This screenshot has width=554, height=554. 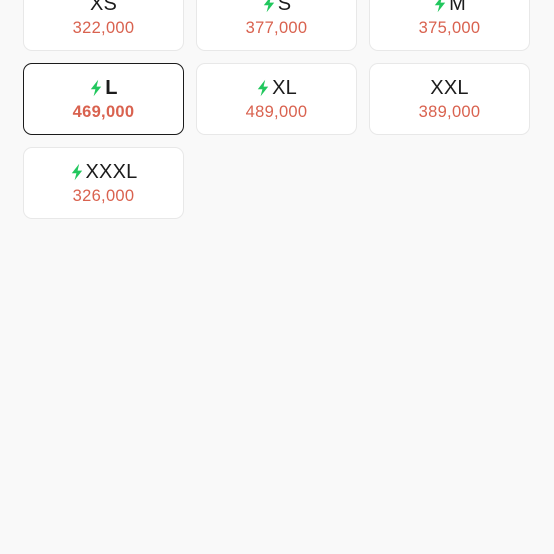 I want to click on size-label-row: S, so click(x=277, y=8).